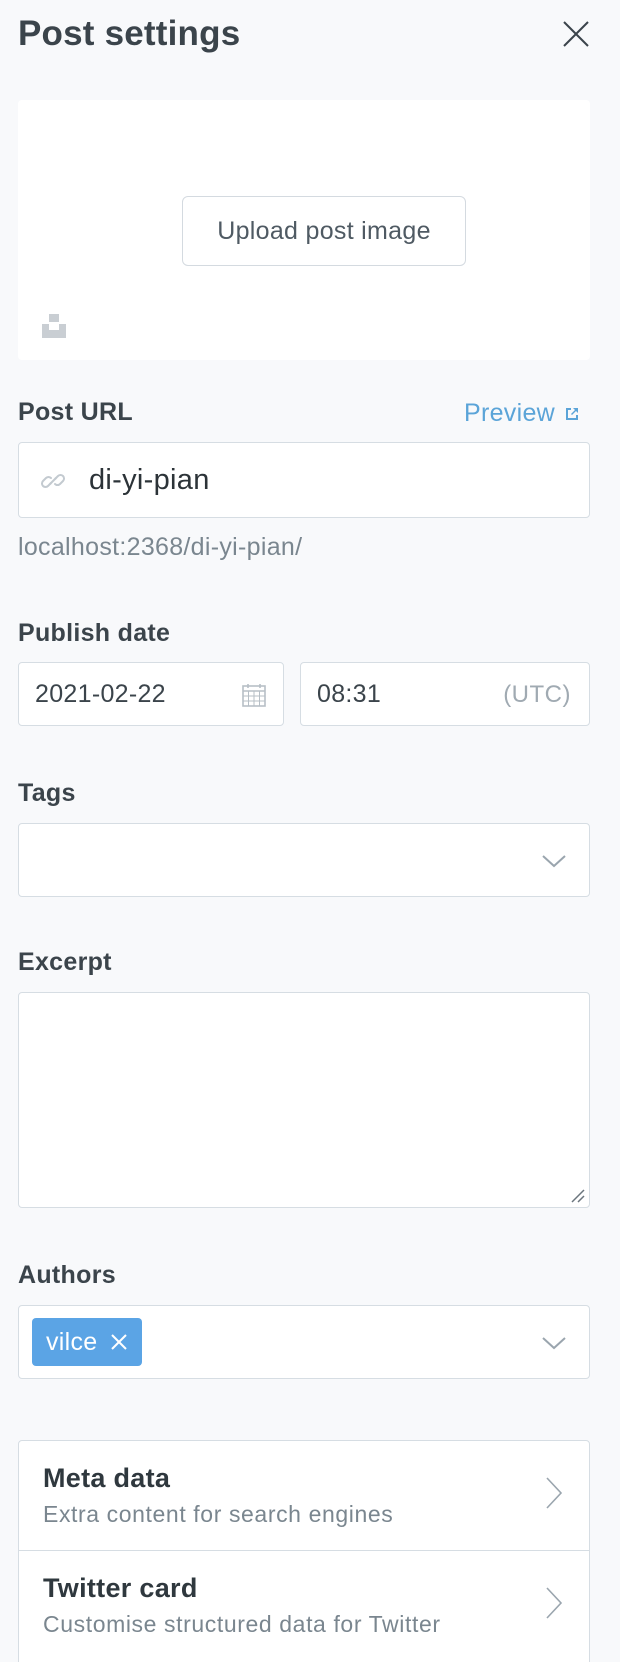 The width and height of the screenshot is (620, 1662). I want to click on authors-label: Authors, so click(67, 1275).